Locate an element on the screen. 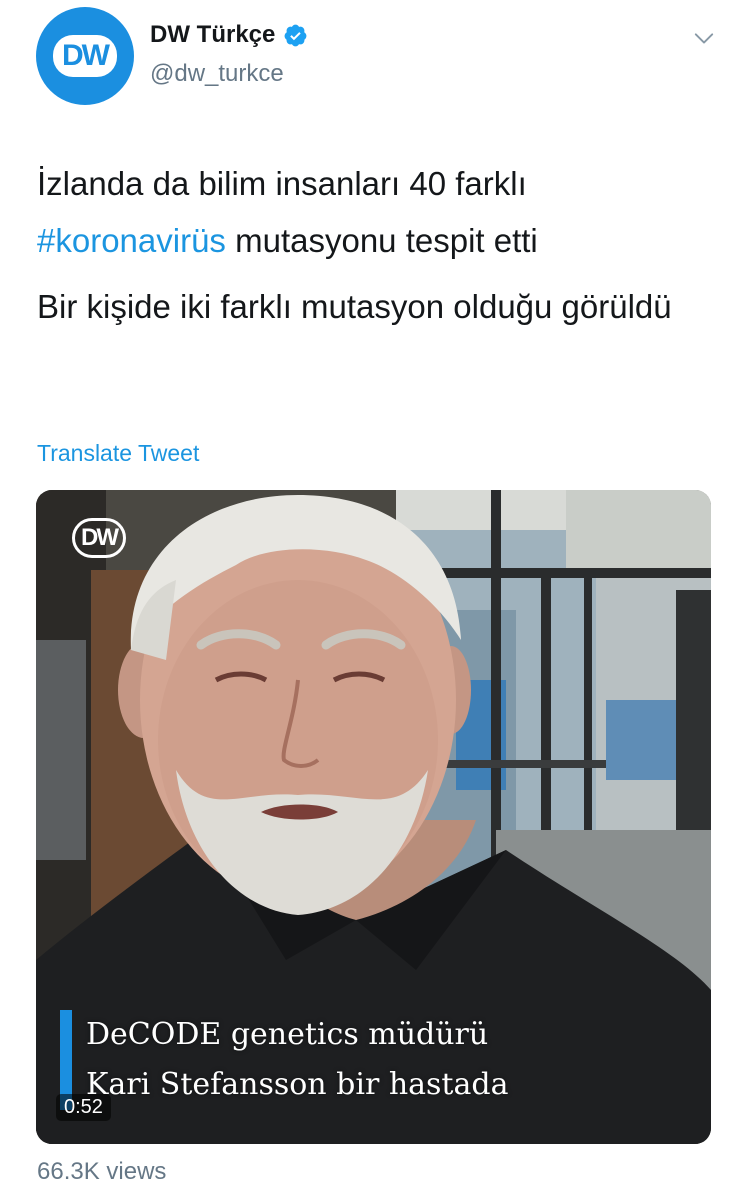 This screenshot has width=747, height=1200. author-name-row: DW Türkçe is located at coordinates (229, 35).